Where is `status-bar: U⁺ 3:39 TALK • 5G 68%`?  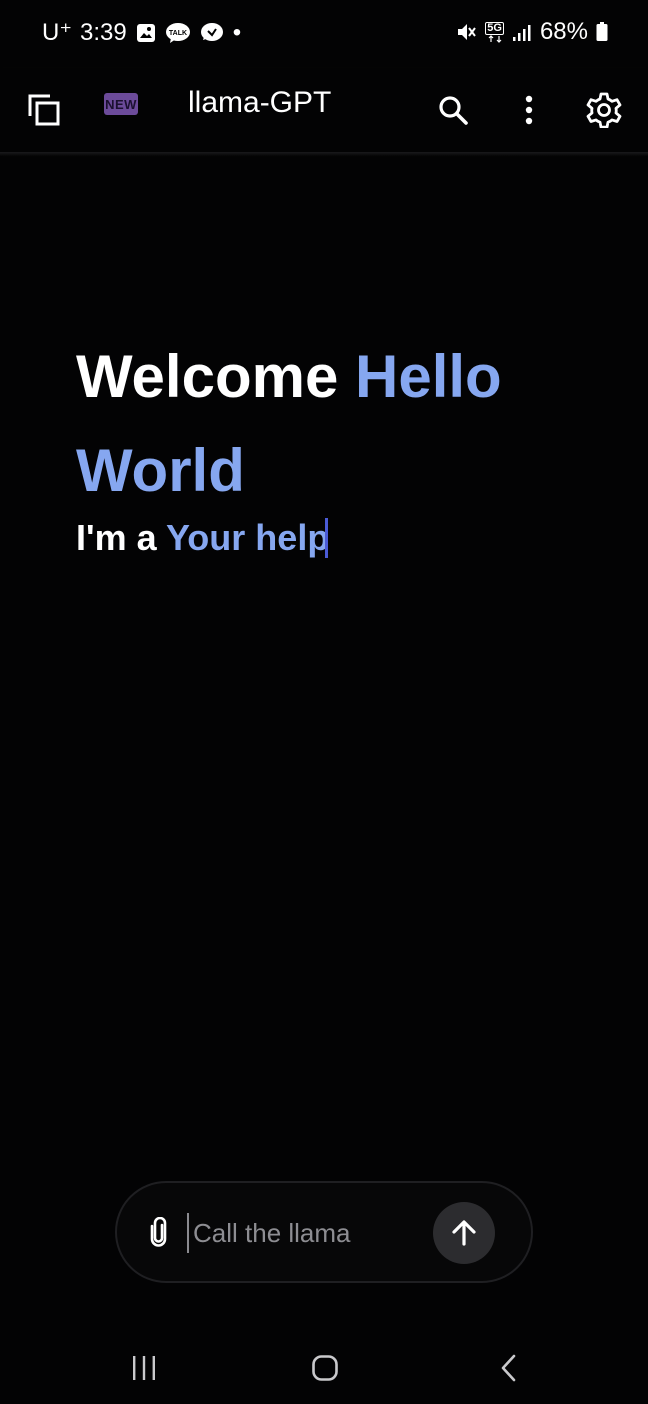
status-bar: U⁺ 3:39 TALK • 5G 68% is located at coordinates (324, 34).